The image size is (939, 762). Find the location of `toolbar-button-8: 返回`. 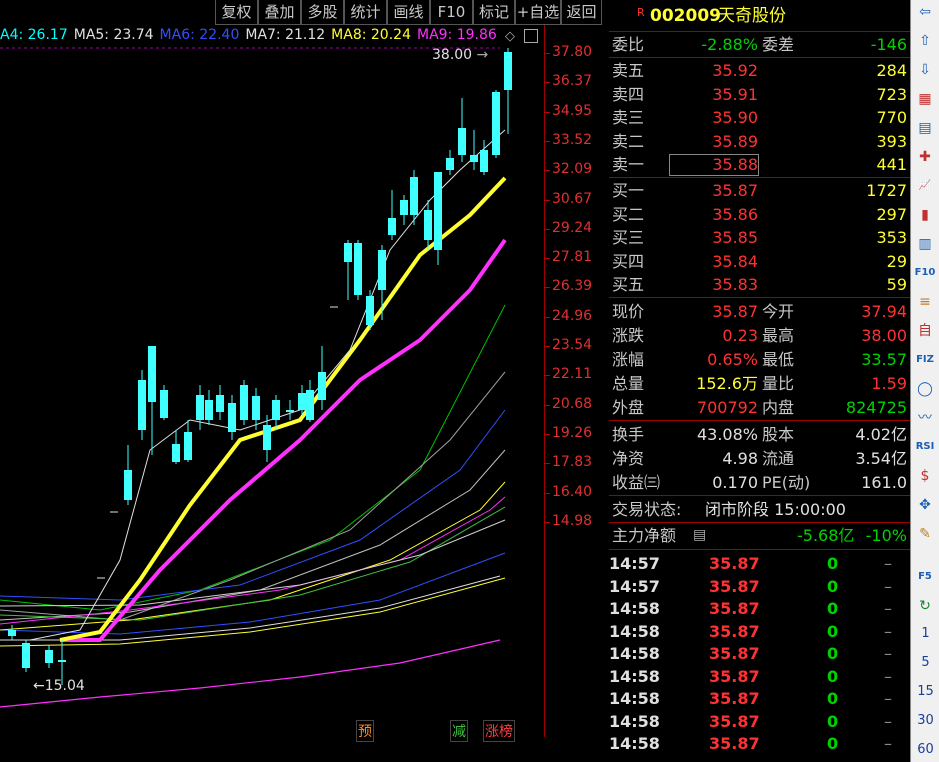

toolbar-button-8: 返回 is located at coordinates (581, 12).